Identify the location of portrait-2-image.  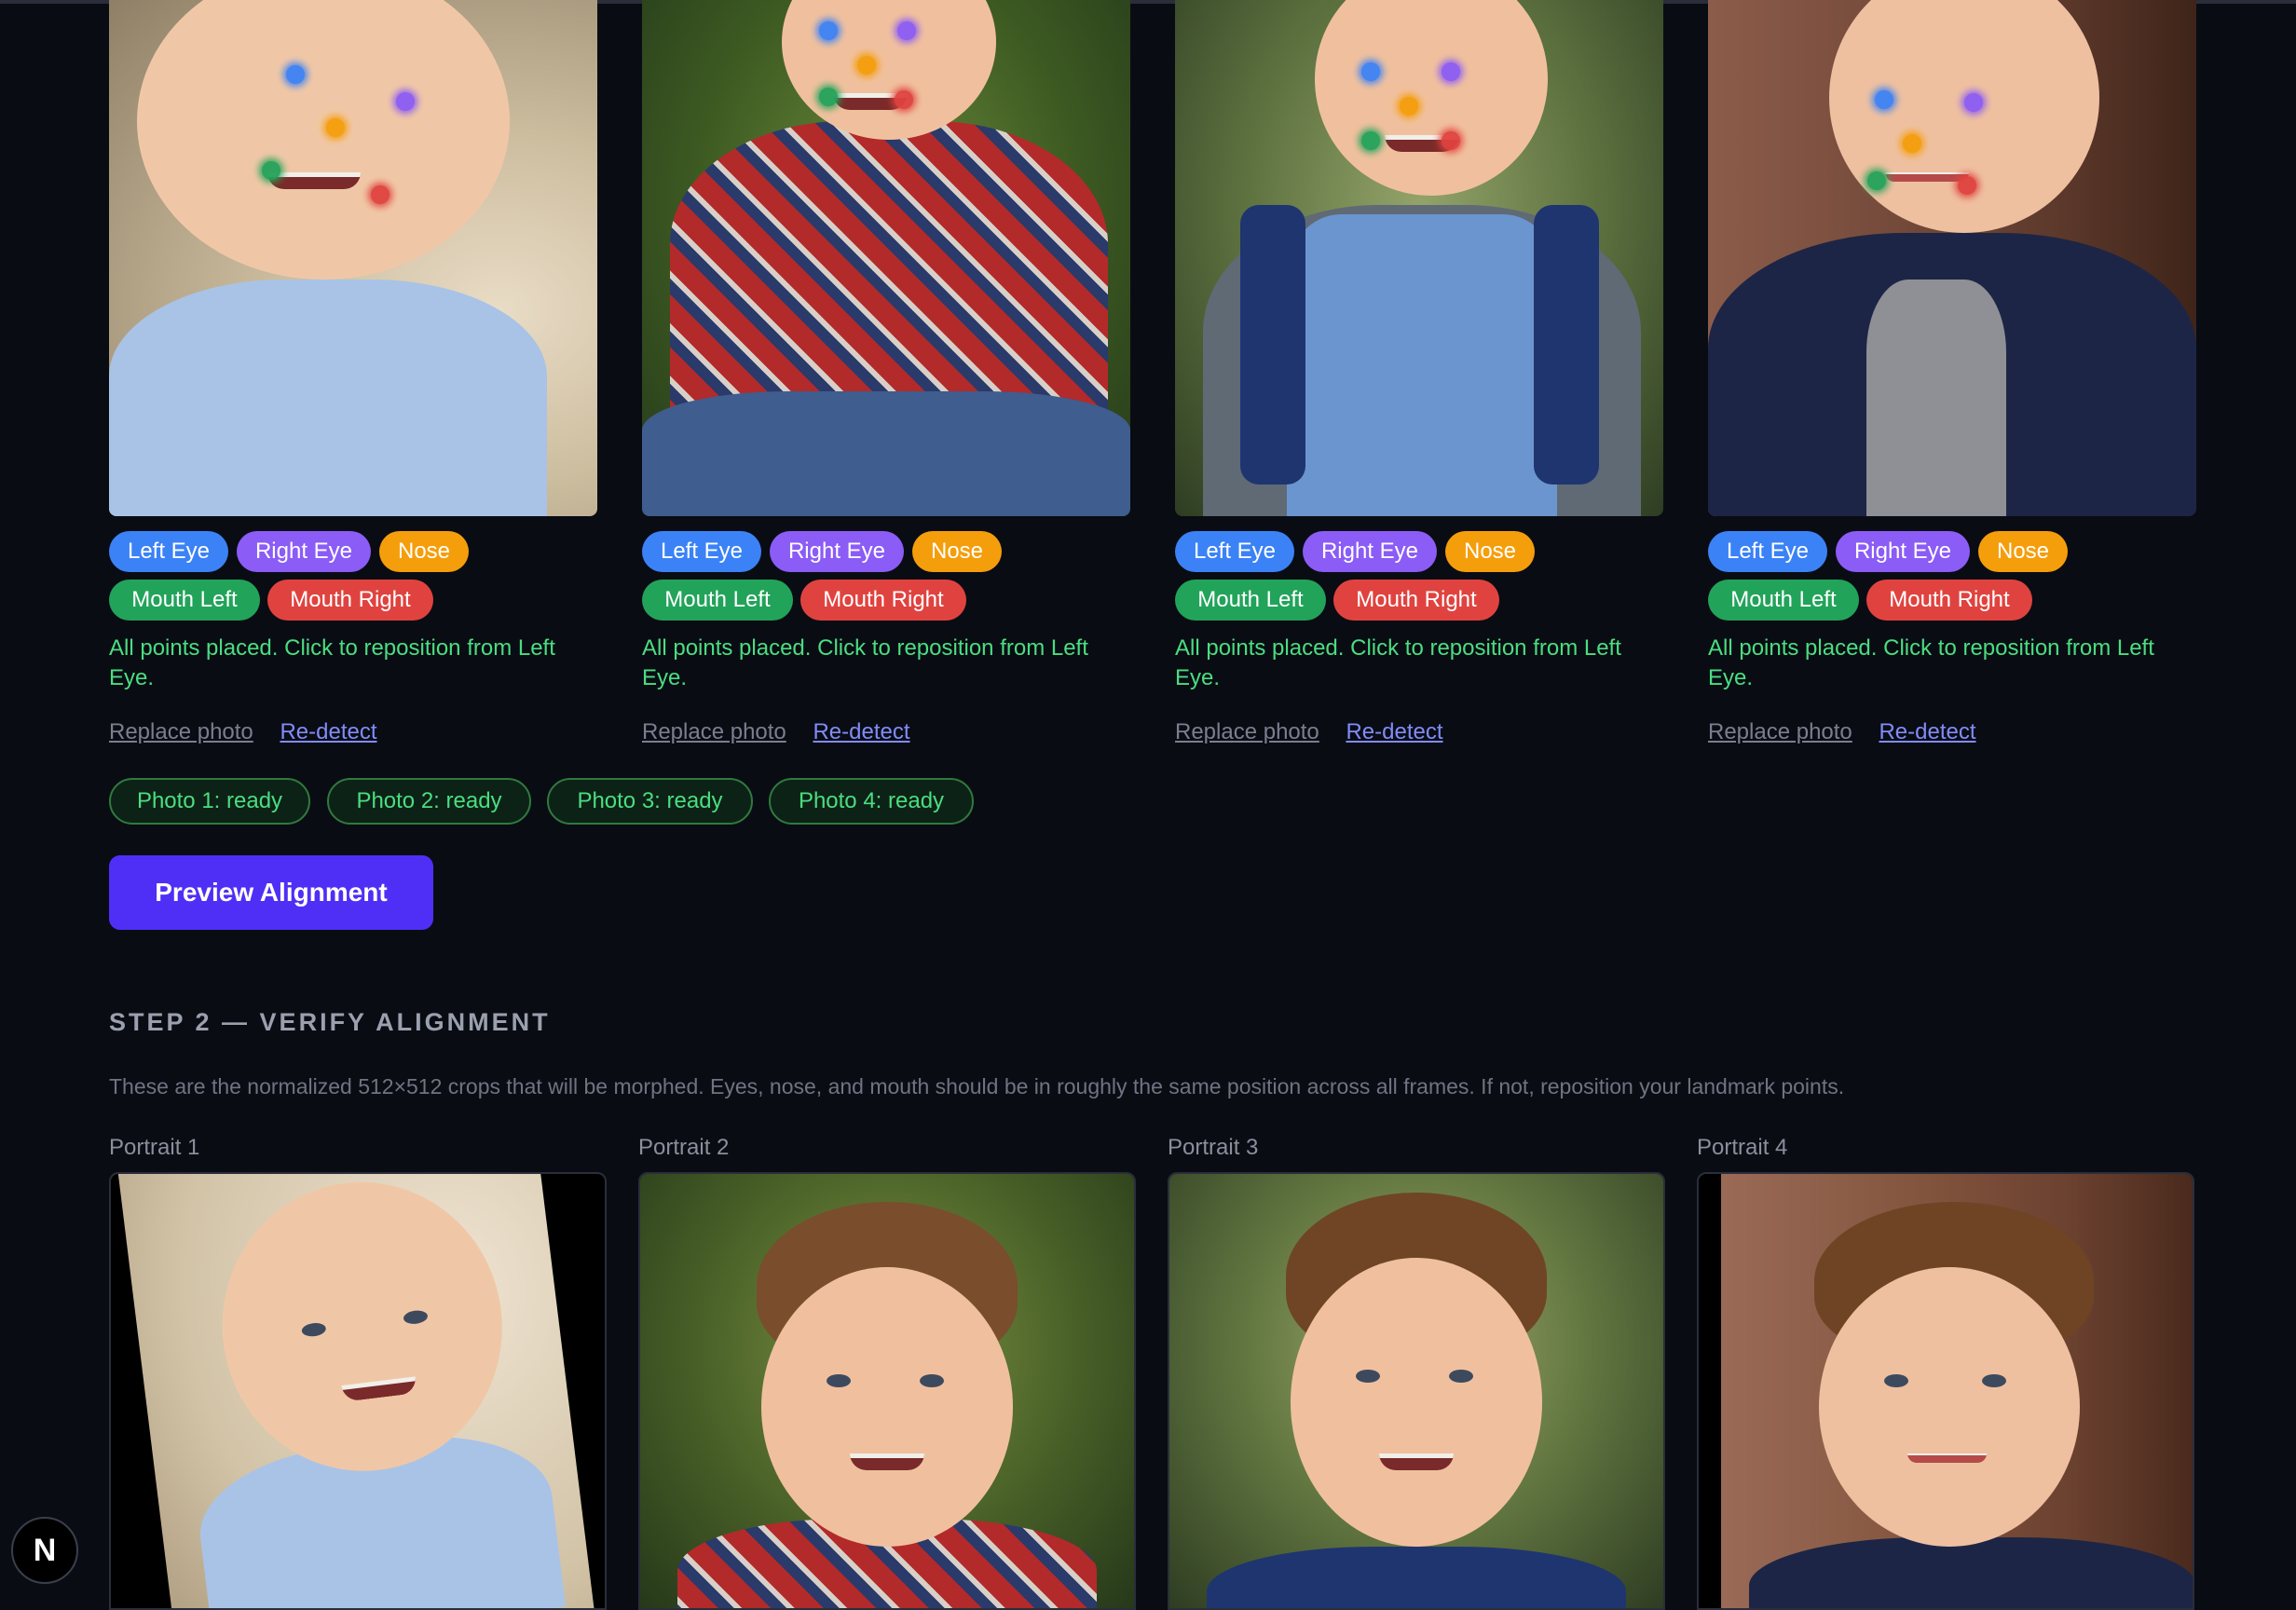
(887, 1391).